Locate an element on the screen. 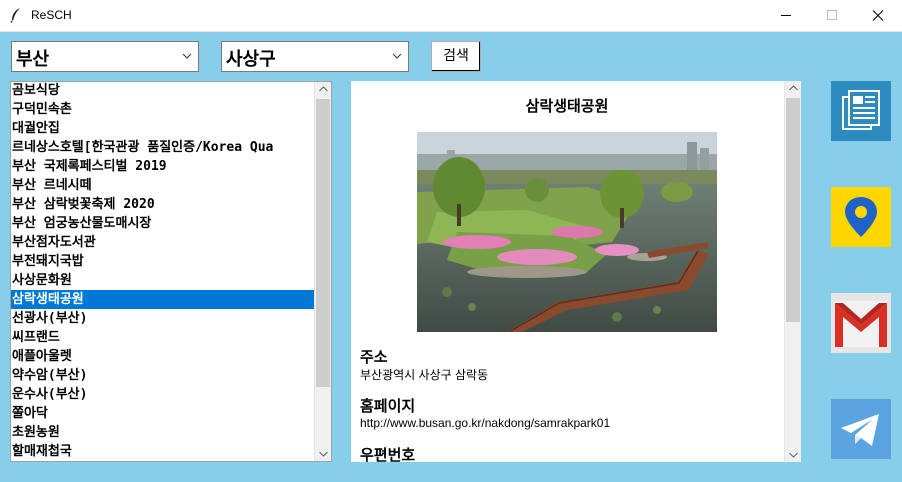 The image size is (902, 482). address-label: 주소 is located at coordinates (374, 357).